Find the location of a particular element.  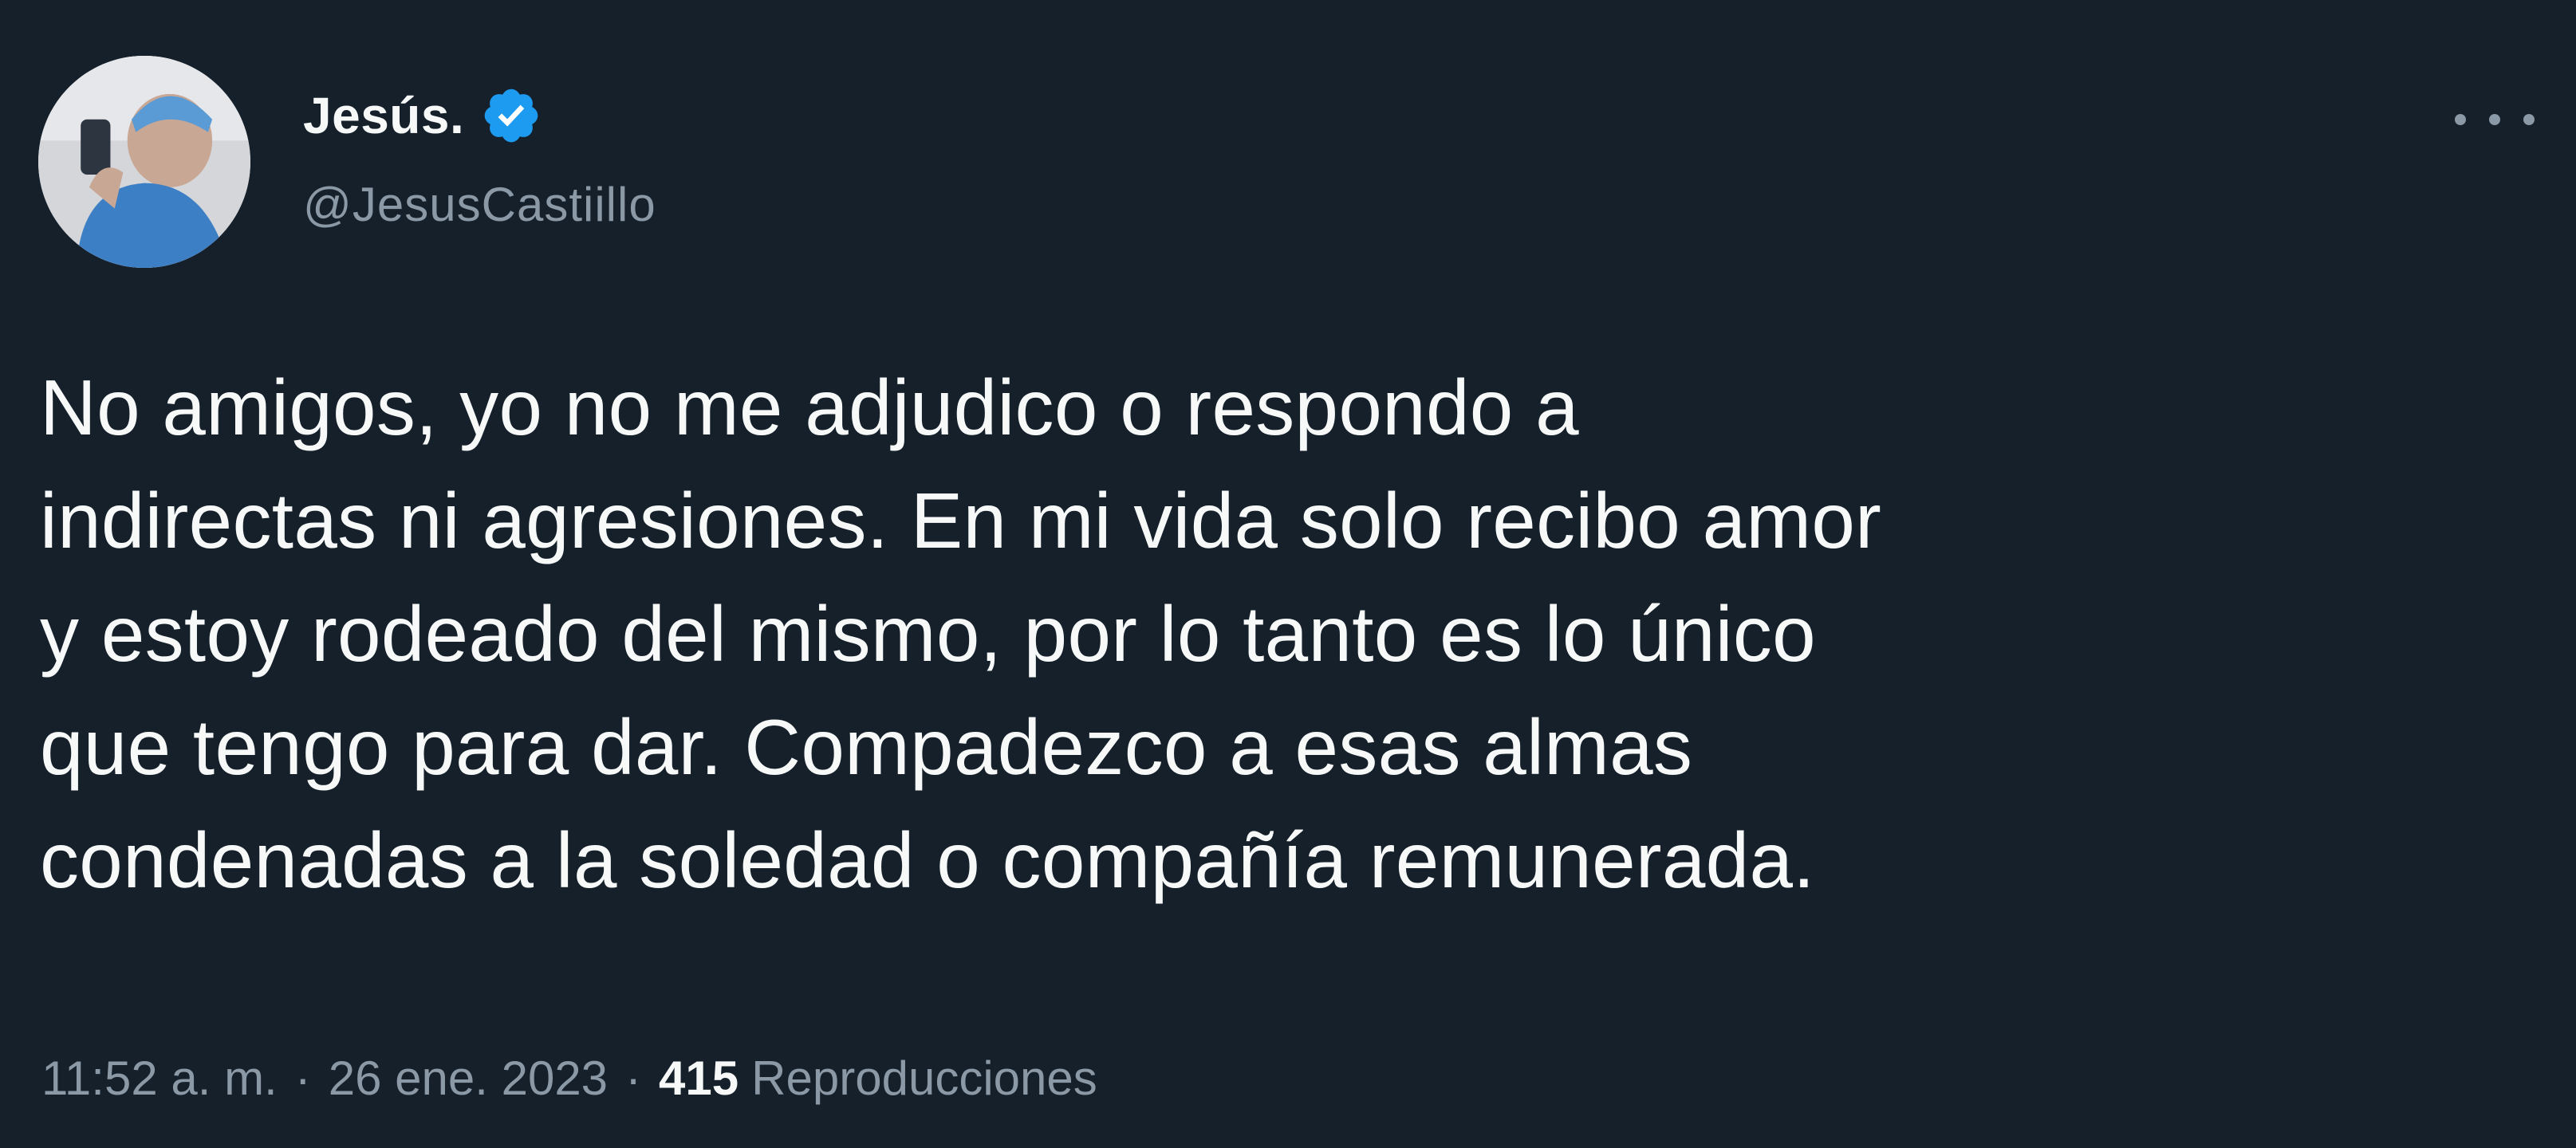

views-count: 415 is located at coordinates (699, 1078).